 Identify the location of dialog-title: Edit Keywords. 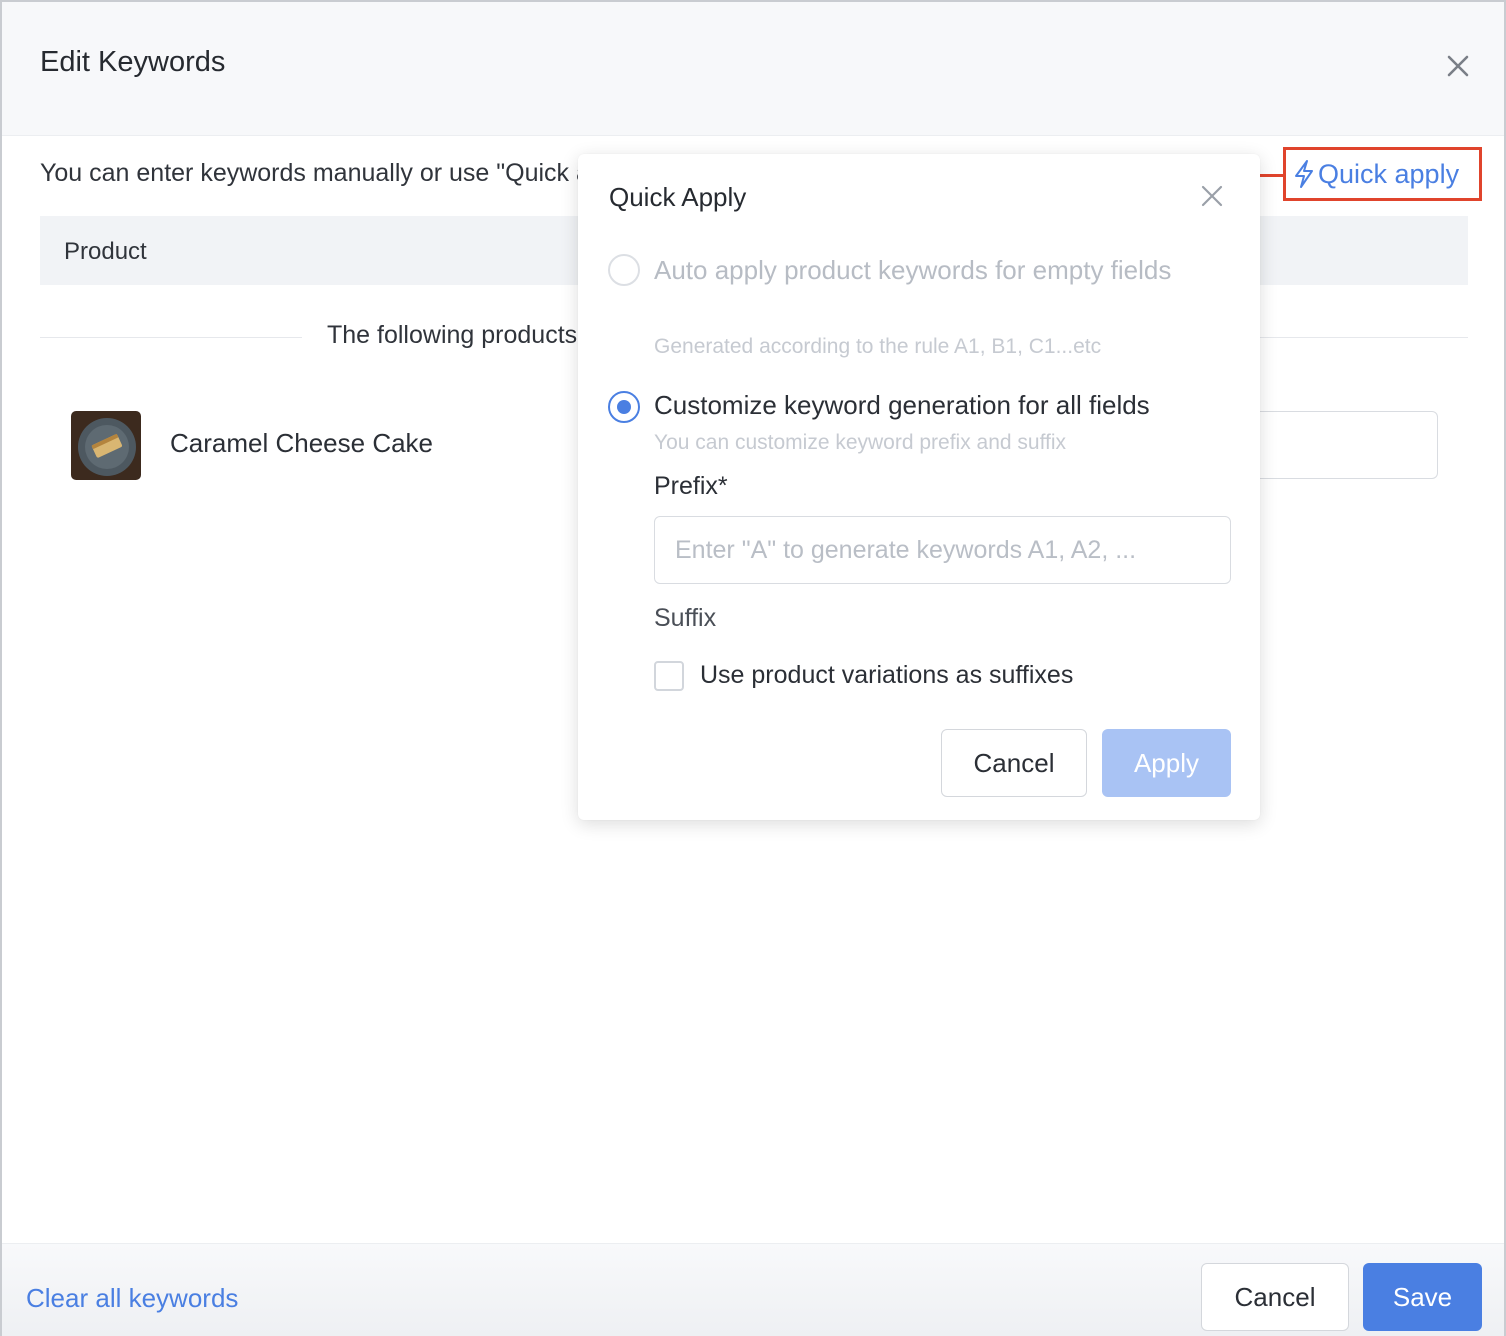
(133, 62).